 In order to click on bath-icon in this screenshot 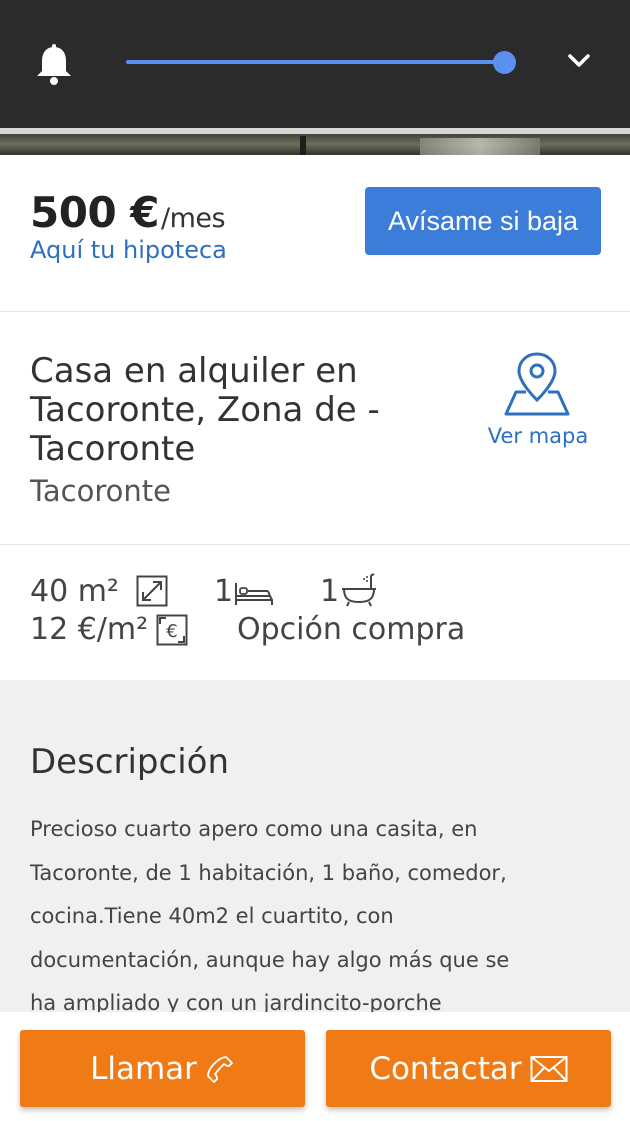, I will do `click(359, 590)`.